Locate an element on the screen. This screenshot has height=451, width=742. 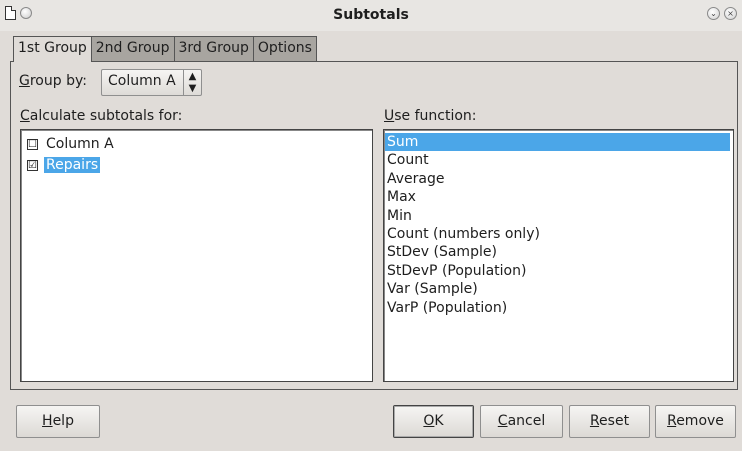
tab-1st-group: 1st Group is located at coordinates (52, 49).